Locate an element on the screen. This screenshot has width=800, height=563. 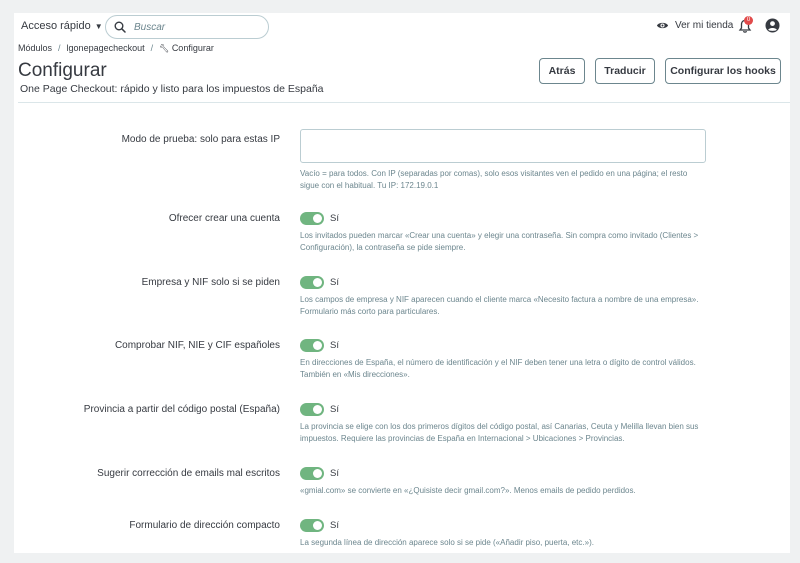
view-store-link: Ver mi tienda is located at coordinates (694, 25).